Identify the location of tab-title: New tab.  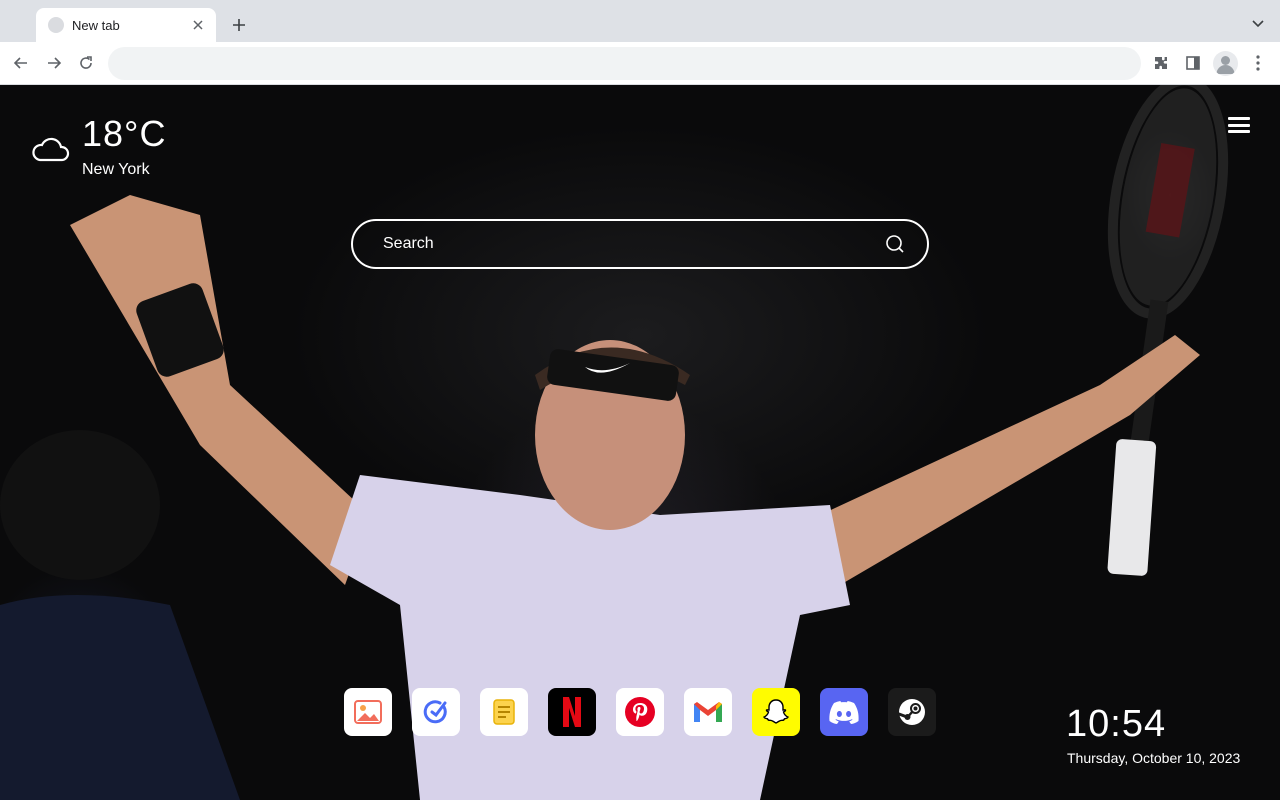
(96, 25).